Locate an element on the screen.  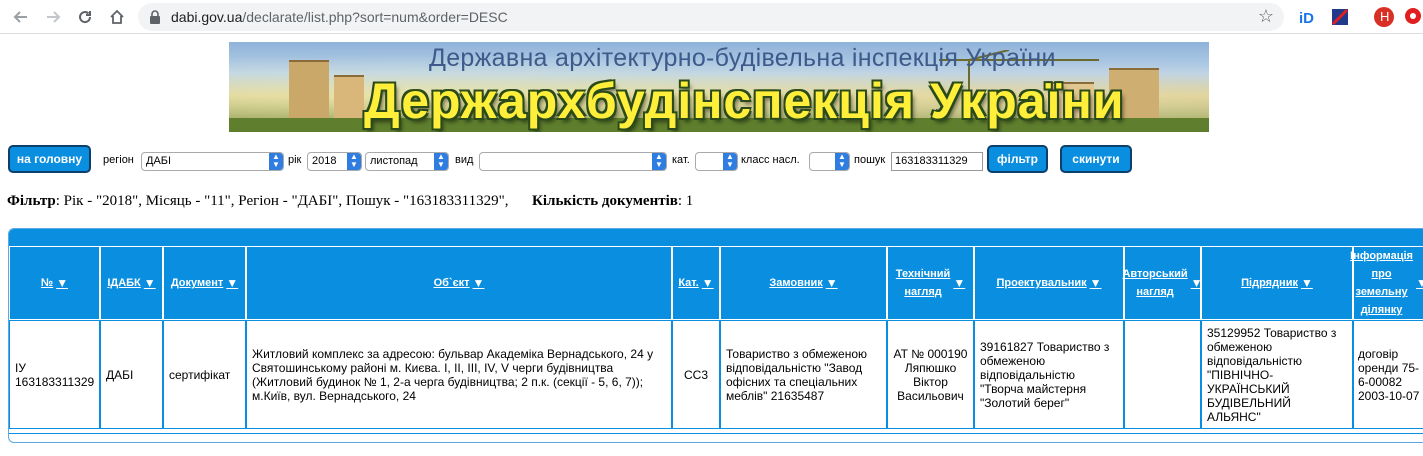
extension-red-icon is located at coordinates (1413, 17).